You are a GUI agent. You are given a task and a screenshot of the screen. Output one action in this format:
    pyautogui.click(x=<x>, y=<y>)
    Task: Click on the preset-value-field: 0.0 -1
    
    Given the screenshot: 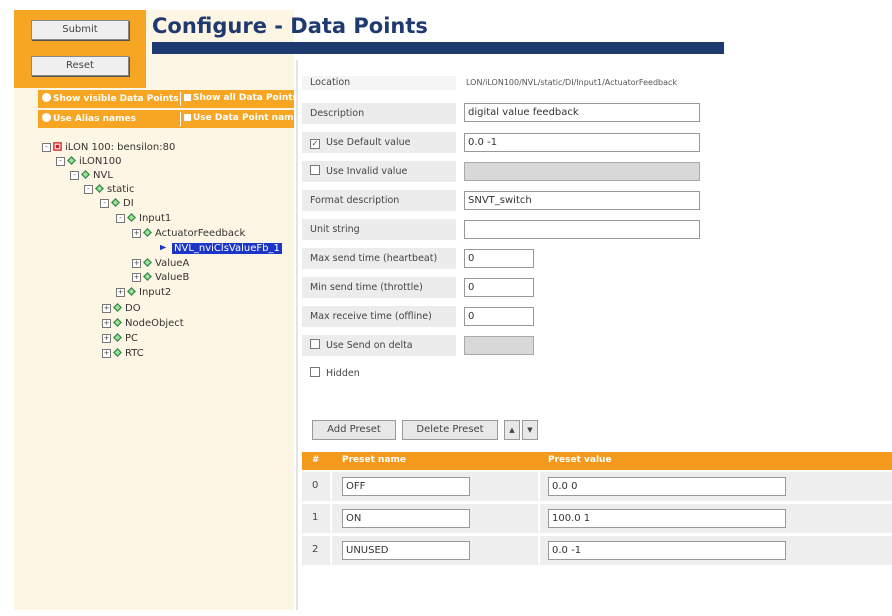 What is the action you would take?
    pyautogui.click(x=667, y=550)
    